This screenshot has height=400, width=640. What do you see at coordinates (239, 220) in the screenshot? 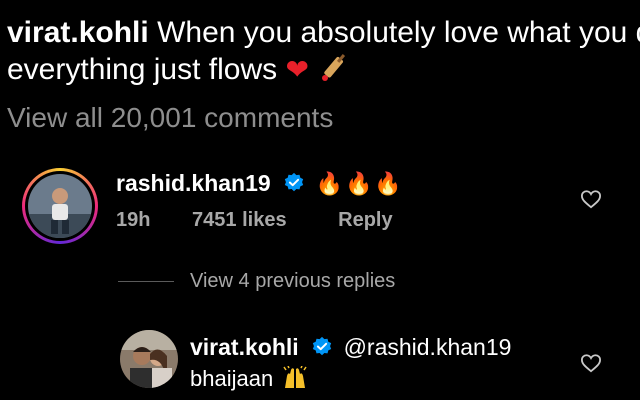
I see `comment-likes: 7451 likes` at bounding box center [239, 220].